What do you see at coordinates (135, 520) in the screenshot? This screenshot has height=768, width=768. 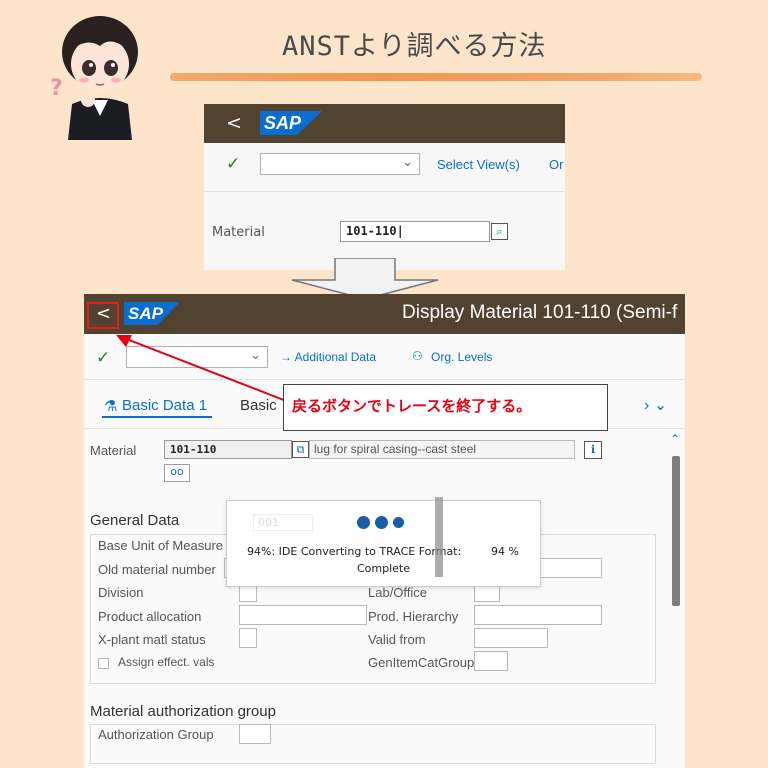 I see `general-data-title: General Data` at bounding box center [135, 520].